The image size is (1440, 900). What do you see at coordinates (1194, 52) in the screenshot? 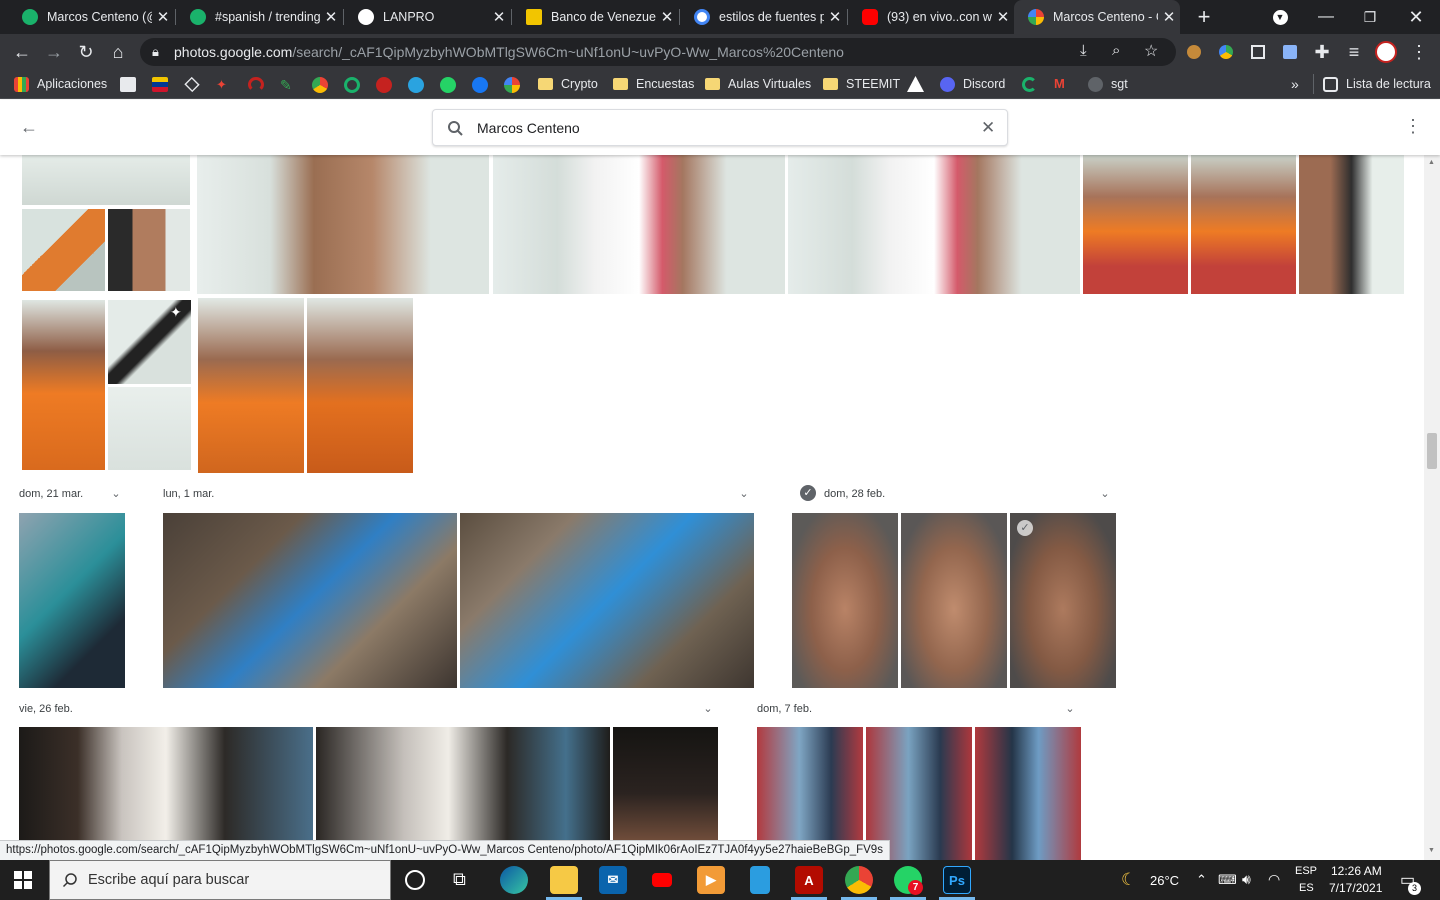
I see `extension-cookie-icon` at bounding box center [1194, 52].